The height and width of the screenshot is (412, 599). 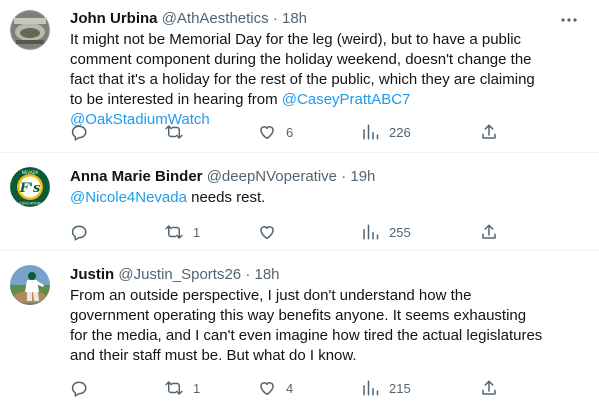 I want to click on stadium-photo-avatar, so click(x=30, y=30).